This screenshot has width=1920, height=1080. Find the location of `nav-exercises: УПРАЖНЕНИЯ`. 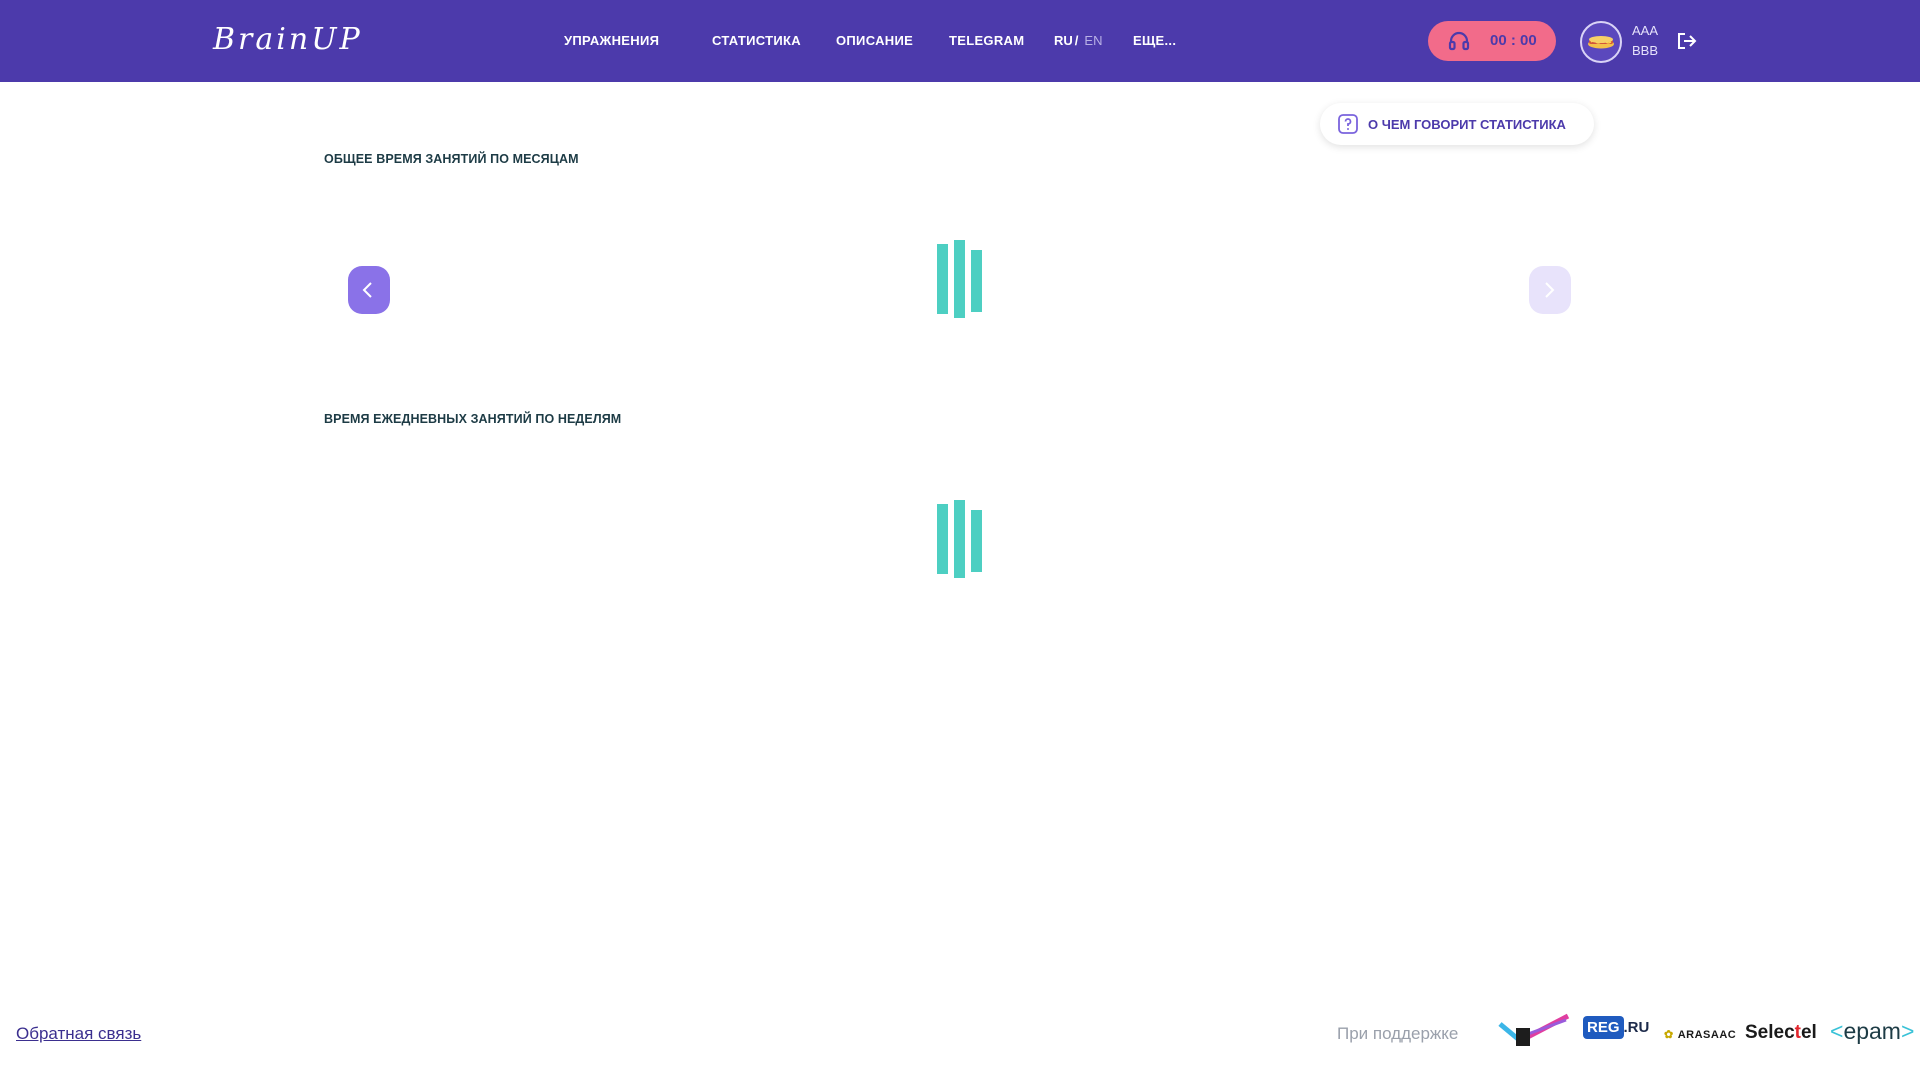

nav-exercises: УПРАЖНЕНИЯ is located at coordinates (611, 40).